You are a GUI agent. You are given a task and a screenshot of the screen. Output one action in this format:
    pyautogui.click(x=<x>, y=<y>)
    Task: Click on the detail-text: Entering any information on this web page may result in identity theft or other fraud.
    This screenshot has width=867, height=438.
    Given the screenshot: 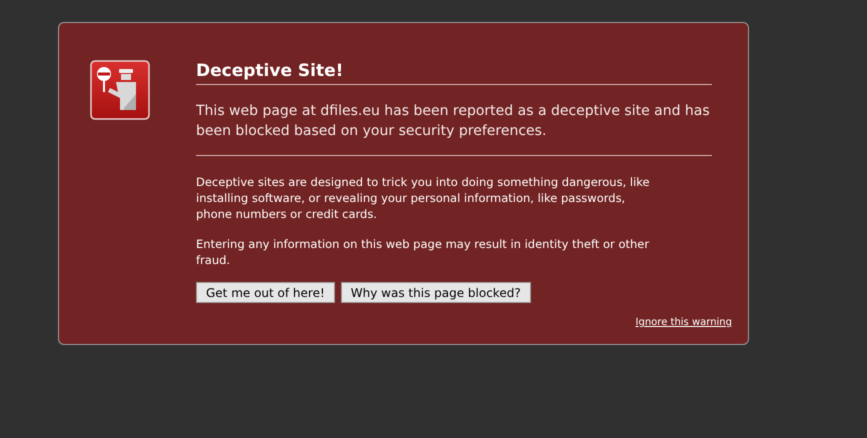 What is the action you would take?
    pyautogui.click(x=423, y=252)
    